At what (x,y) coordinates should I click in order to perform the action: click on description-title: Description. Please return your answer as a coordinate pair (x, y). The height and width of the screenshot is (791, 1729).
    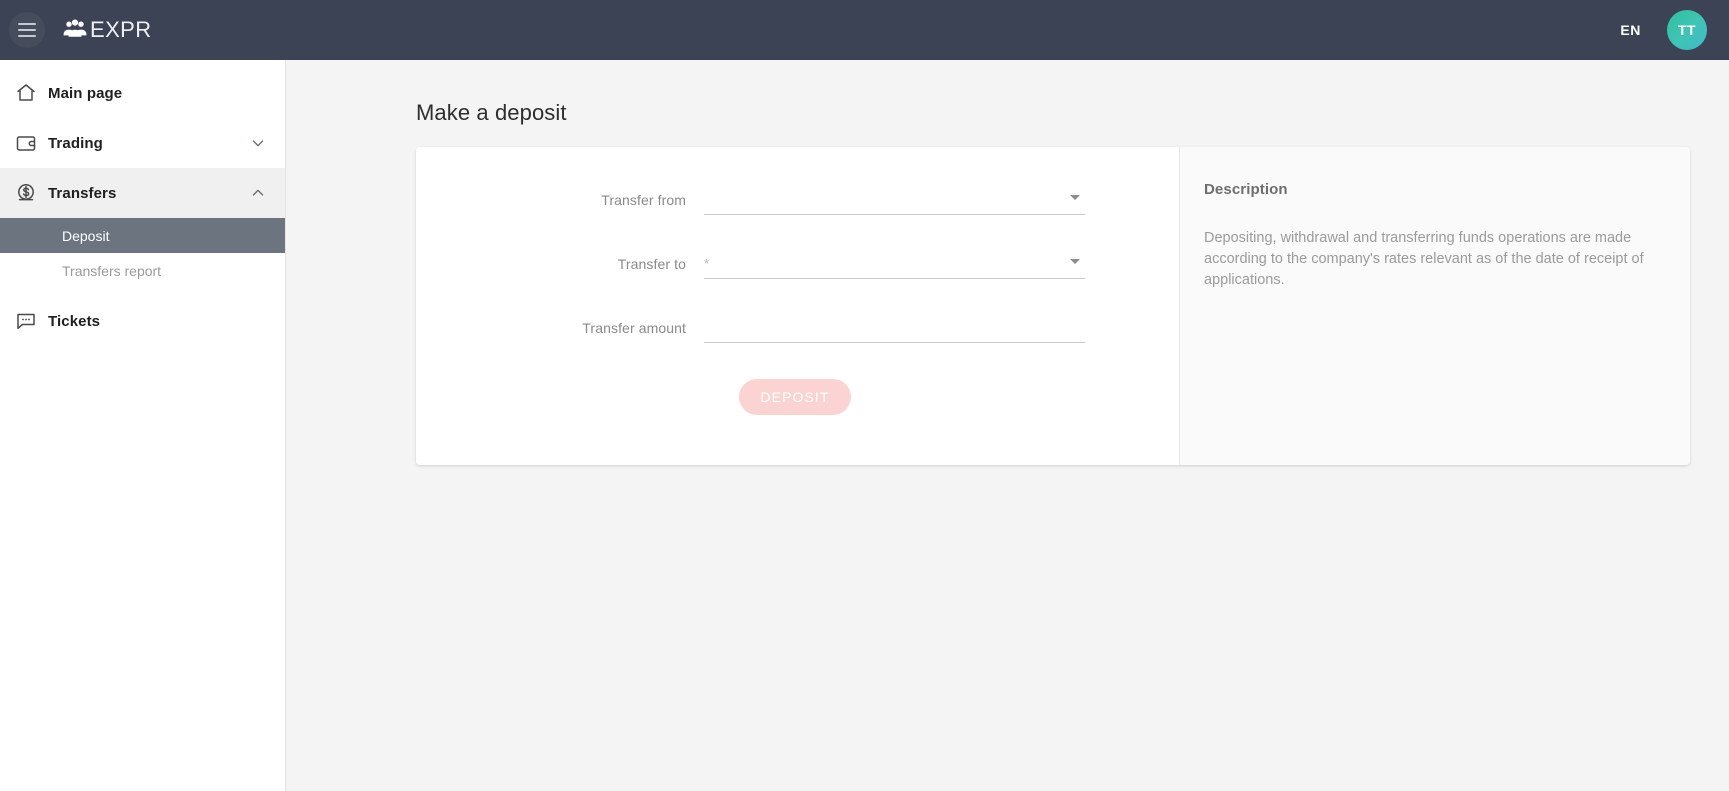
    Looking at the image, I should click on (1246, 189).